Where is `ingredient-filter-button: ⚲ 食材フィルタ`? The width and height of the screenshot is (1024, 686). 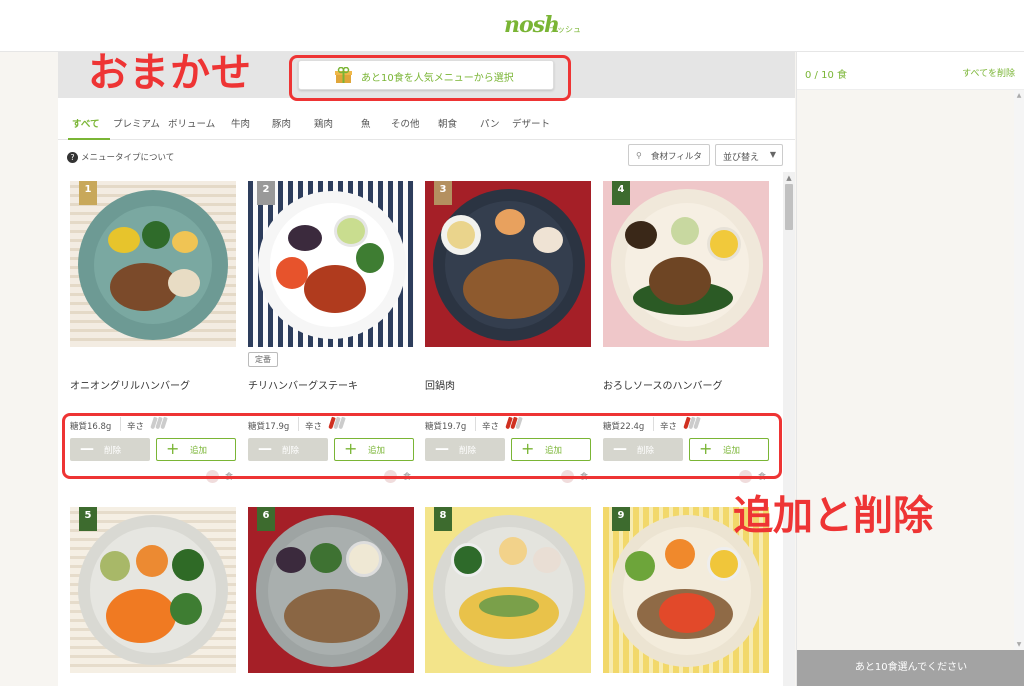
ingredient-filter-button: ⚲ 食材フィルタ is located at coordinates (669, 155).